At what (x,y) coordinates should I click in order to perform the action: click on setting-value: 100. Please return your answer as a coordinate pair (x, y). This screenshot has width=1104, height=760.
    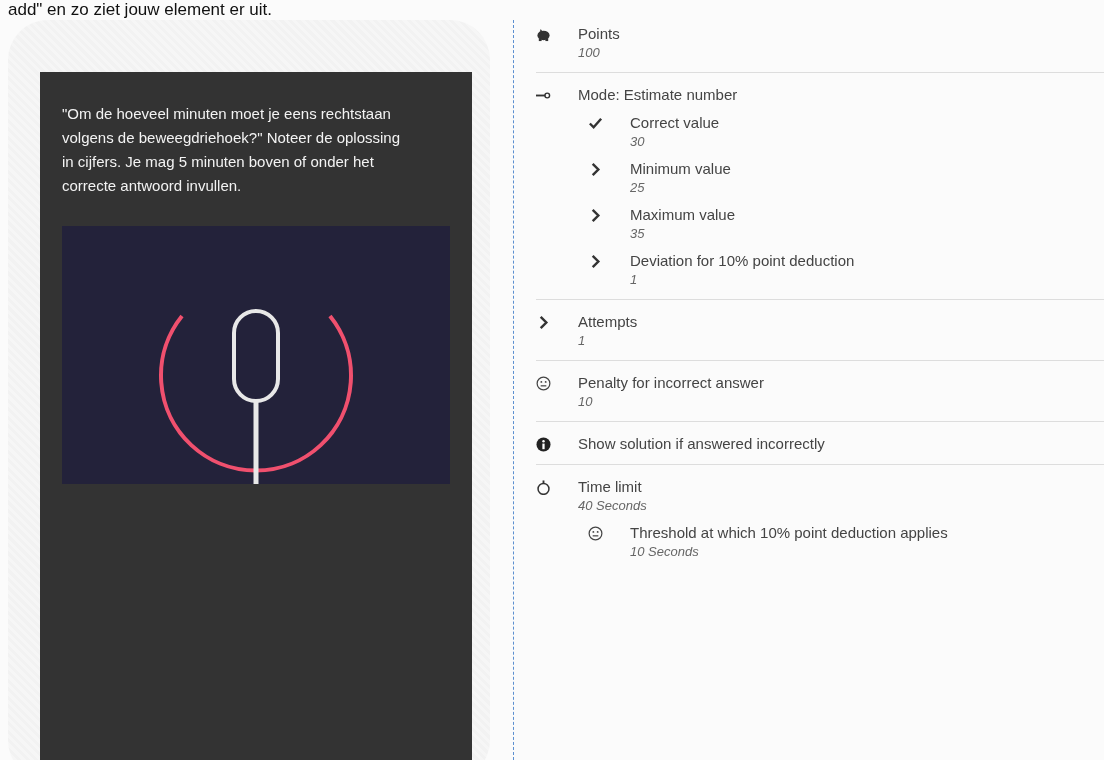
    Looking at the image, I should click on (589, 53).